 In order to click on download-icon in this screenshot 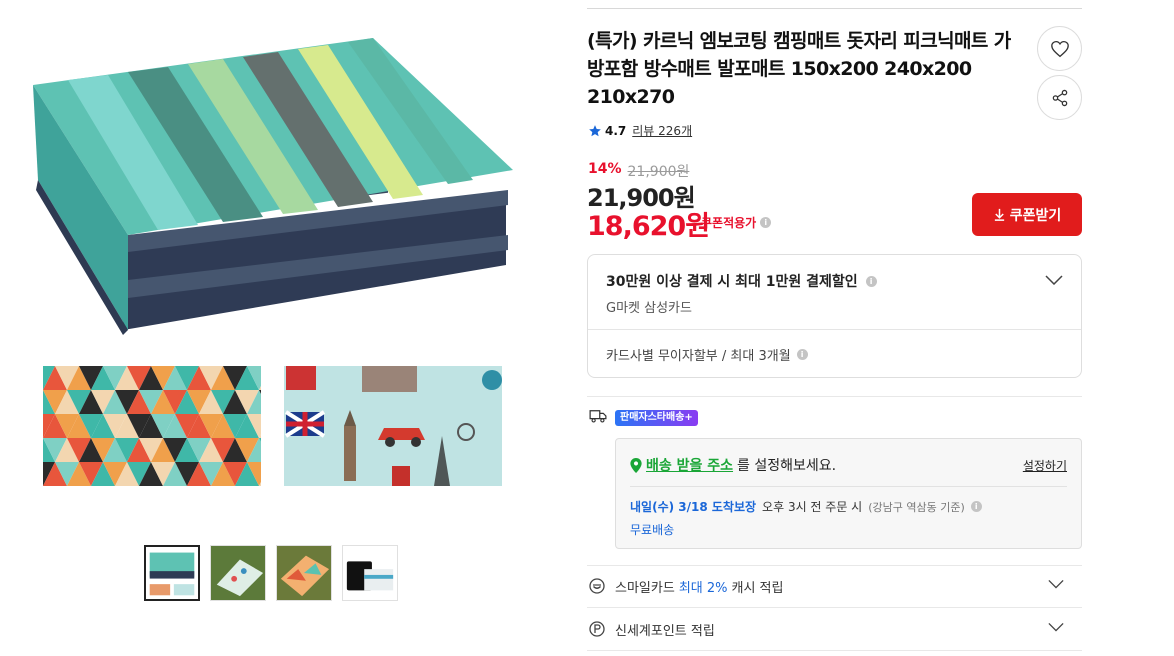, I will do `click(999, 214)`.